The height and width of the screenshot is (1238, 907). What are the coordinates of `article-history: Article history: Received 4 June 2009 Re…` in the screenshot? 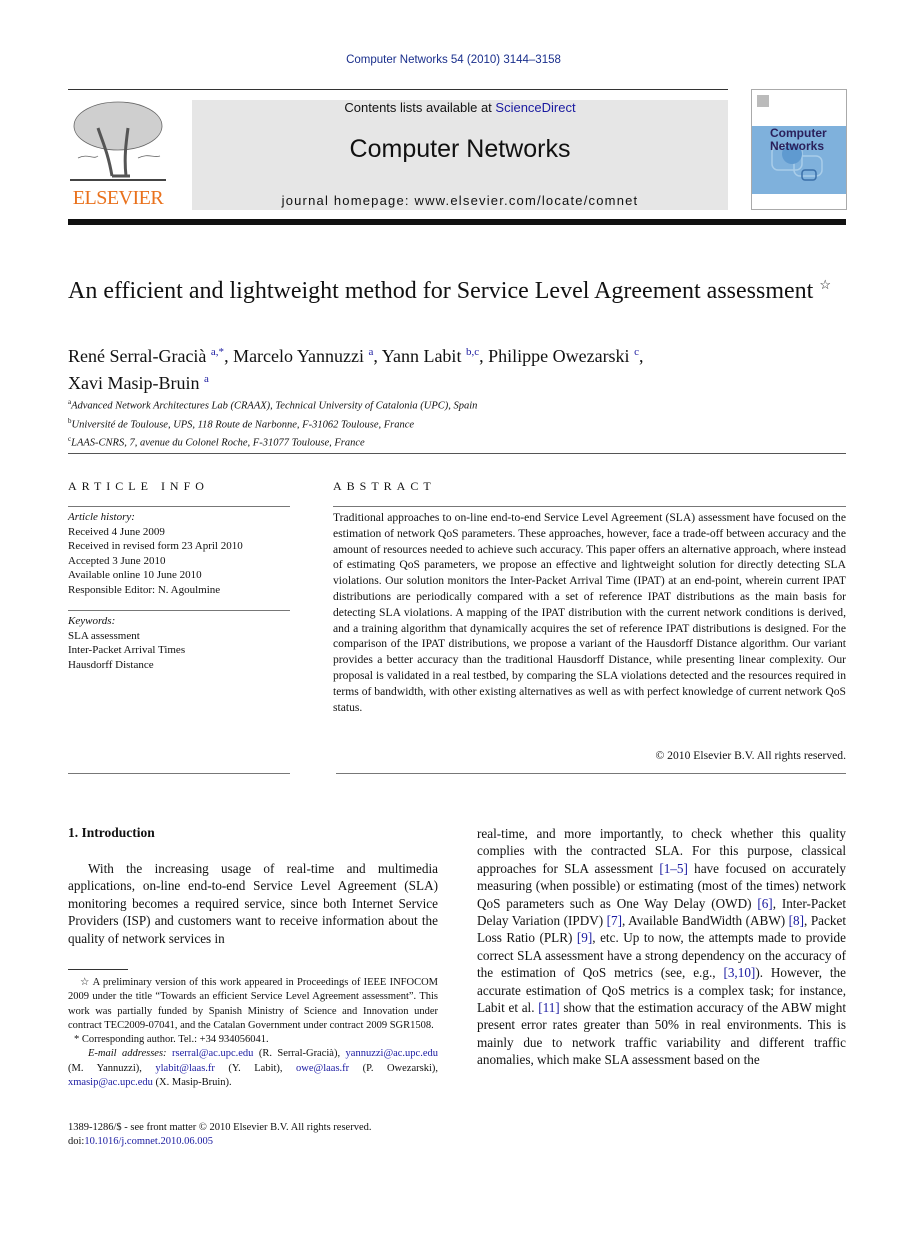 It's located at (179, 553).